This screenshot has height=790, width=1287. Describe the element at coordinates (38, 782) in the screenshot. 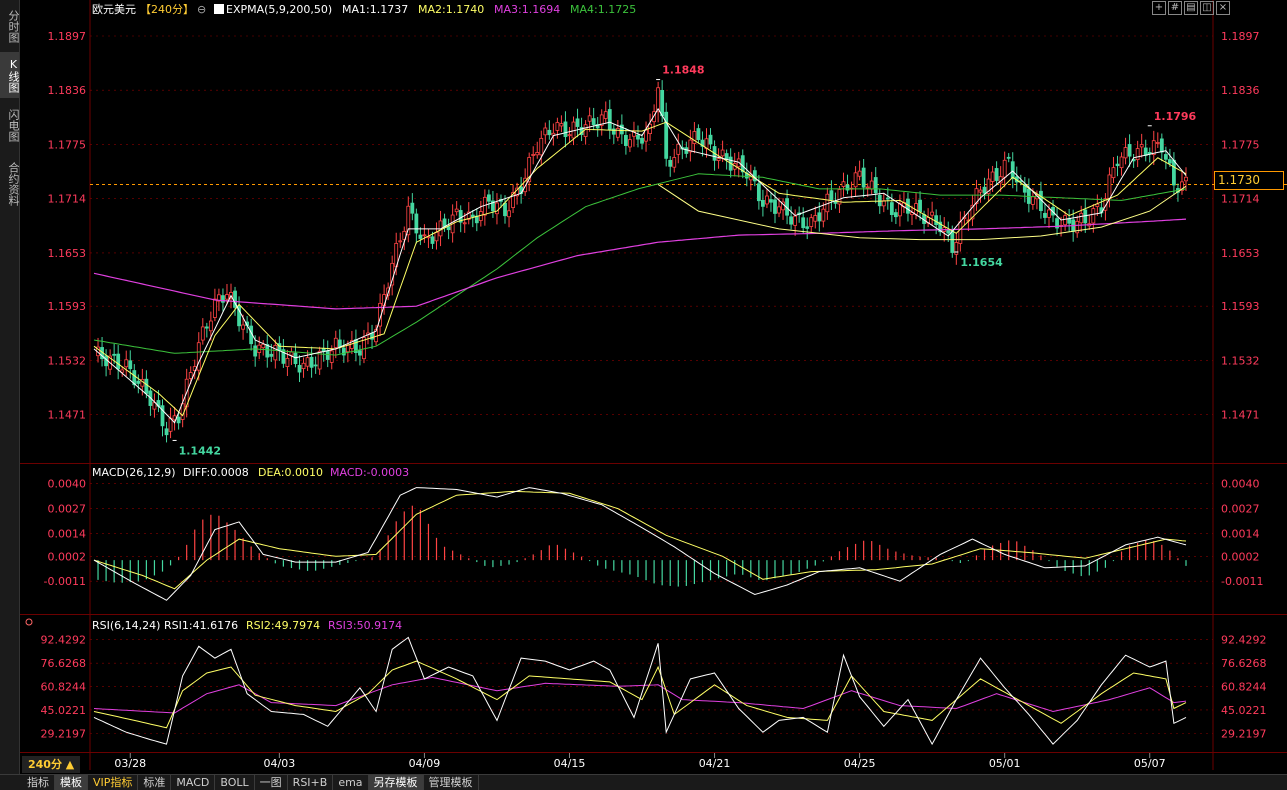

I see `tab-indicator: 指标` at that location.